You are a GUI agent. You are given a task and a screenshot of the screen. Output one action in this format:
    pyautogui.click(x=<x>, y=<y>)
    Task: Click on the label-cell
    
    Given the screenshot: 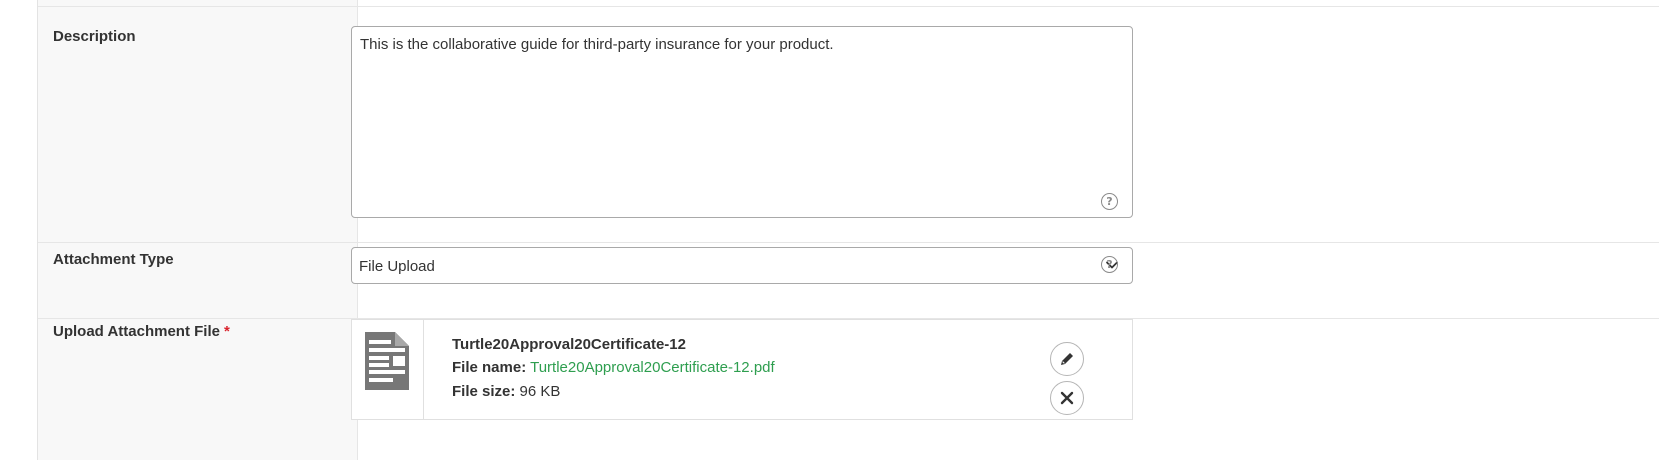 What is the action you would take?
    pyautogui.click(x=198, y=3)
    